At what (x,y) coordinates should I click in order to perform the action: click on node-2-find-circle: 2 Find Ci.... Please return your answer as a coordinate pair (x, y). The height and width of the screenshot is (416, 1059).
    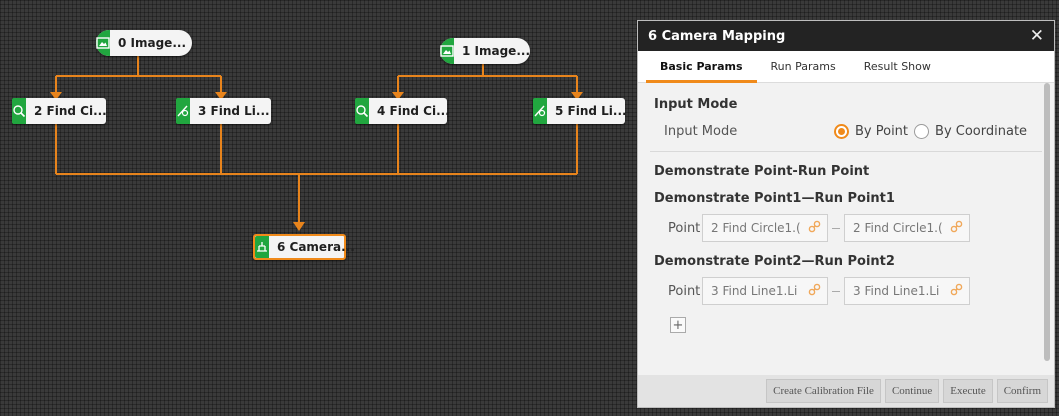
    Looking at the image, I should click on (59, 111).